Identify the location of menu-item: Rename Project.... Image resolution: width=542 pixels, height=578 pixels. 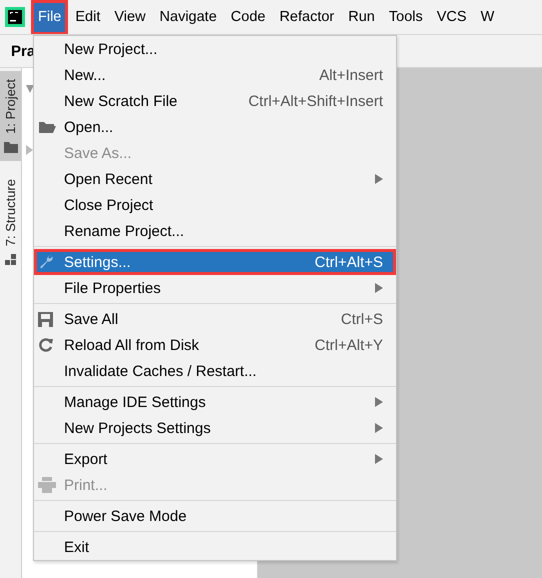
(215, 231).